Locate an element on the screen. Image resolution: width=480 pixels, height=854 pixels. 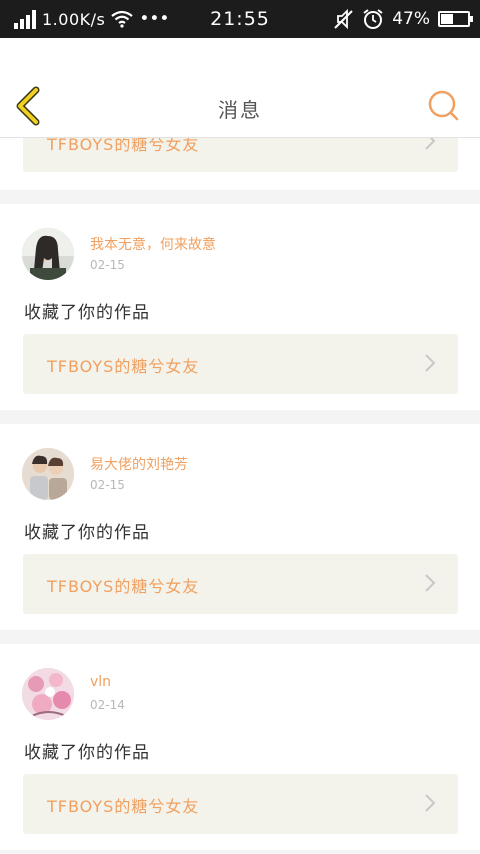
username: vln is located at coordinates (100, 682).